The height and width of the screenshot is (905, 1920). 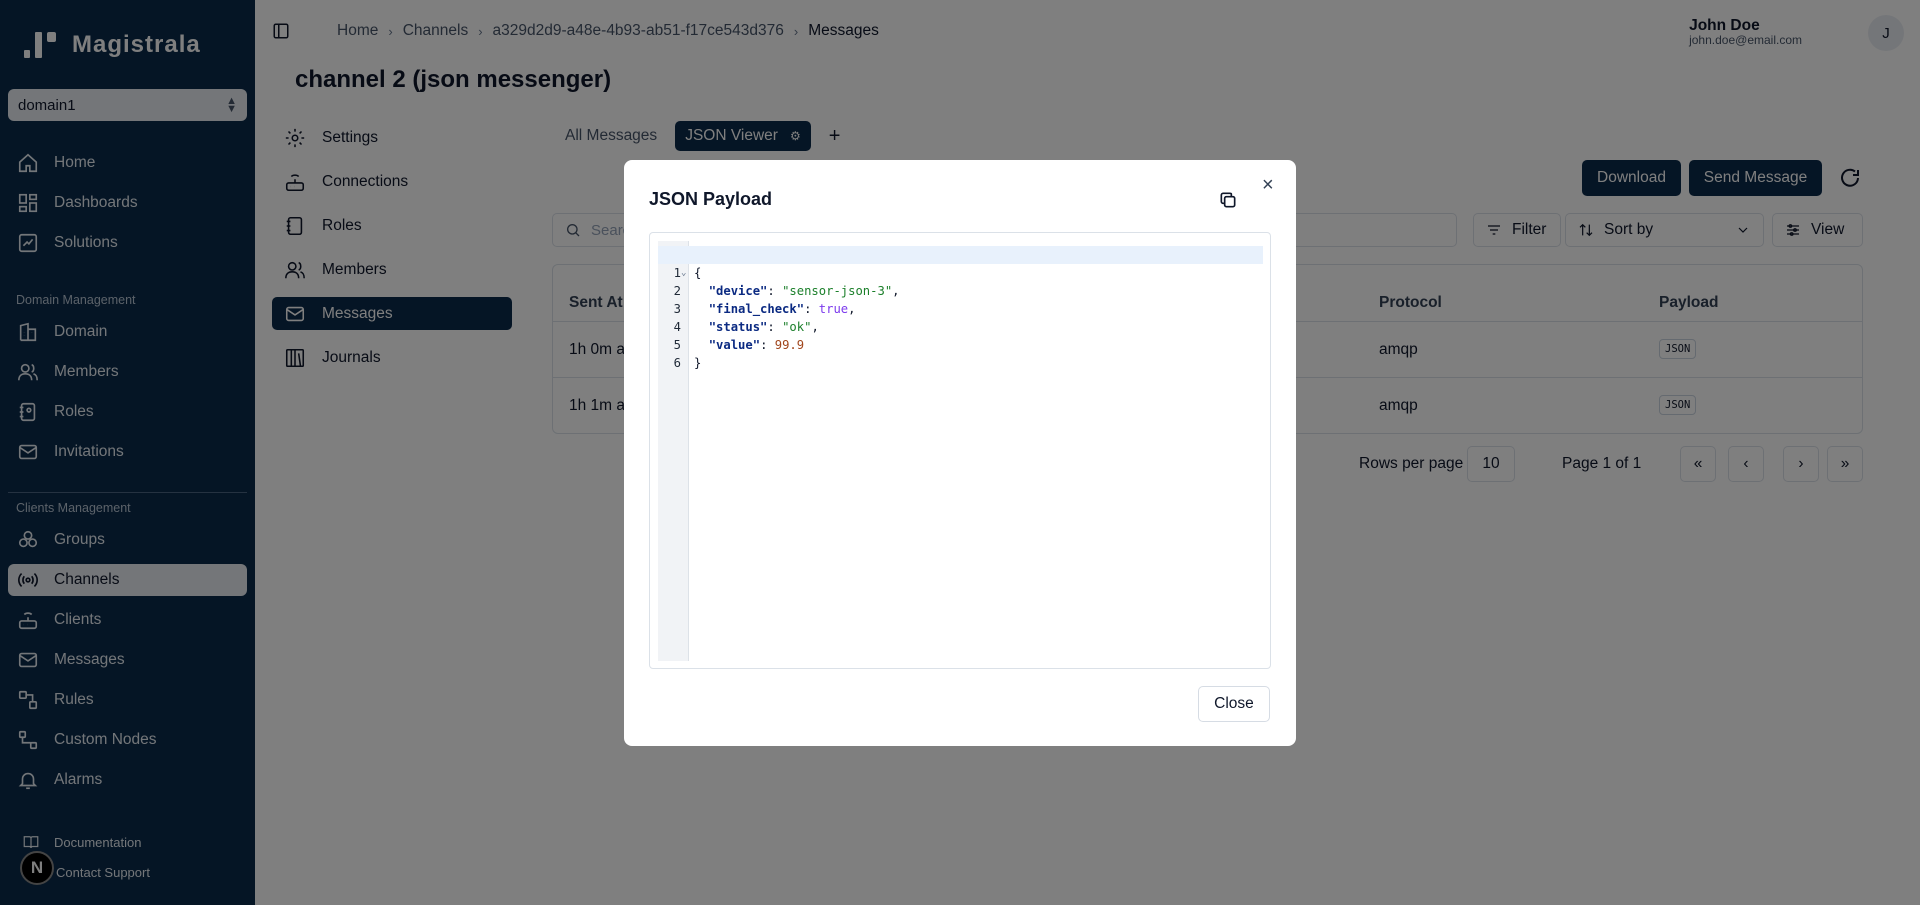 I want to click on copy-icon, so click(x=1228, y=200).